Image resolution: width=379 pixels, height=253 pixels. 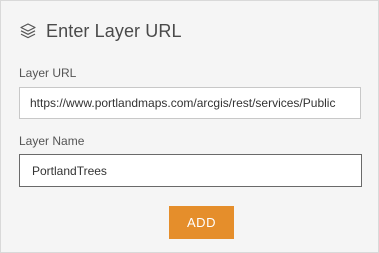 I want to click on layer-url-input, so click(x=190, y=103).